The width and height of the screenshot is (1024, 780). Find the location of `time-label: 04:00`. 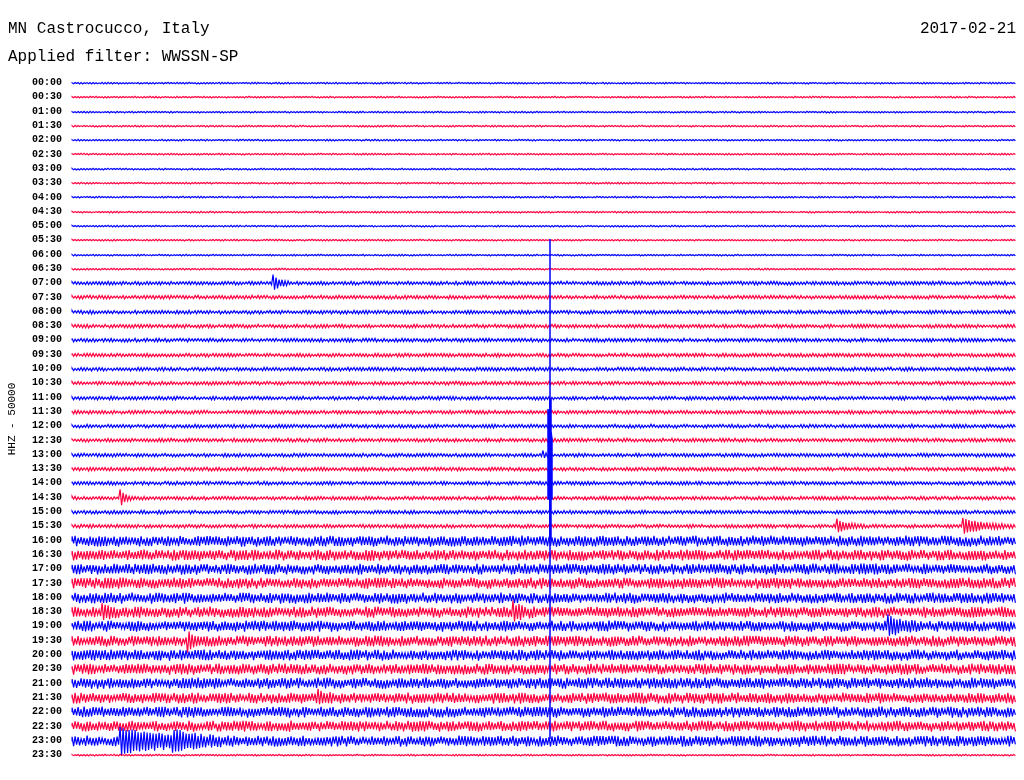

time-label: 04:00 is located at coordinates (46, 197).